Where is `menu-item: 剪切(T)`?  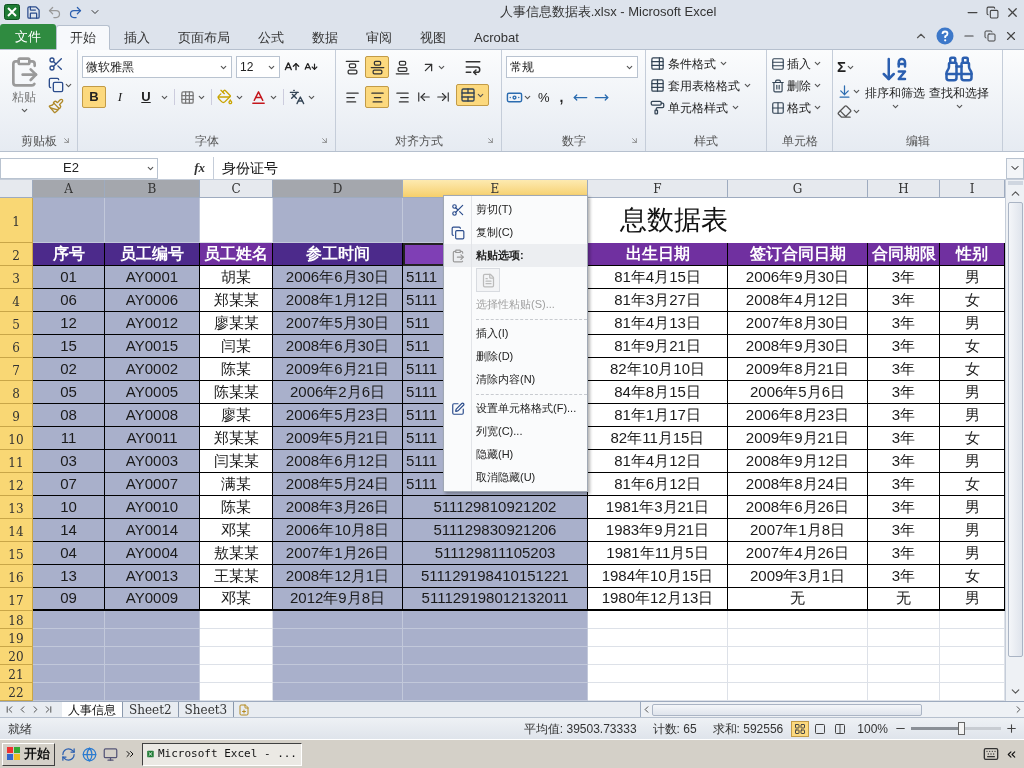
menu-item: 剪切(T) is located at coordinates (515, 209).